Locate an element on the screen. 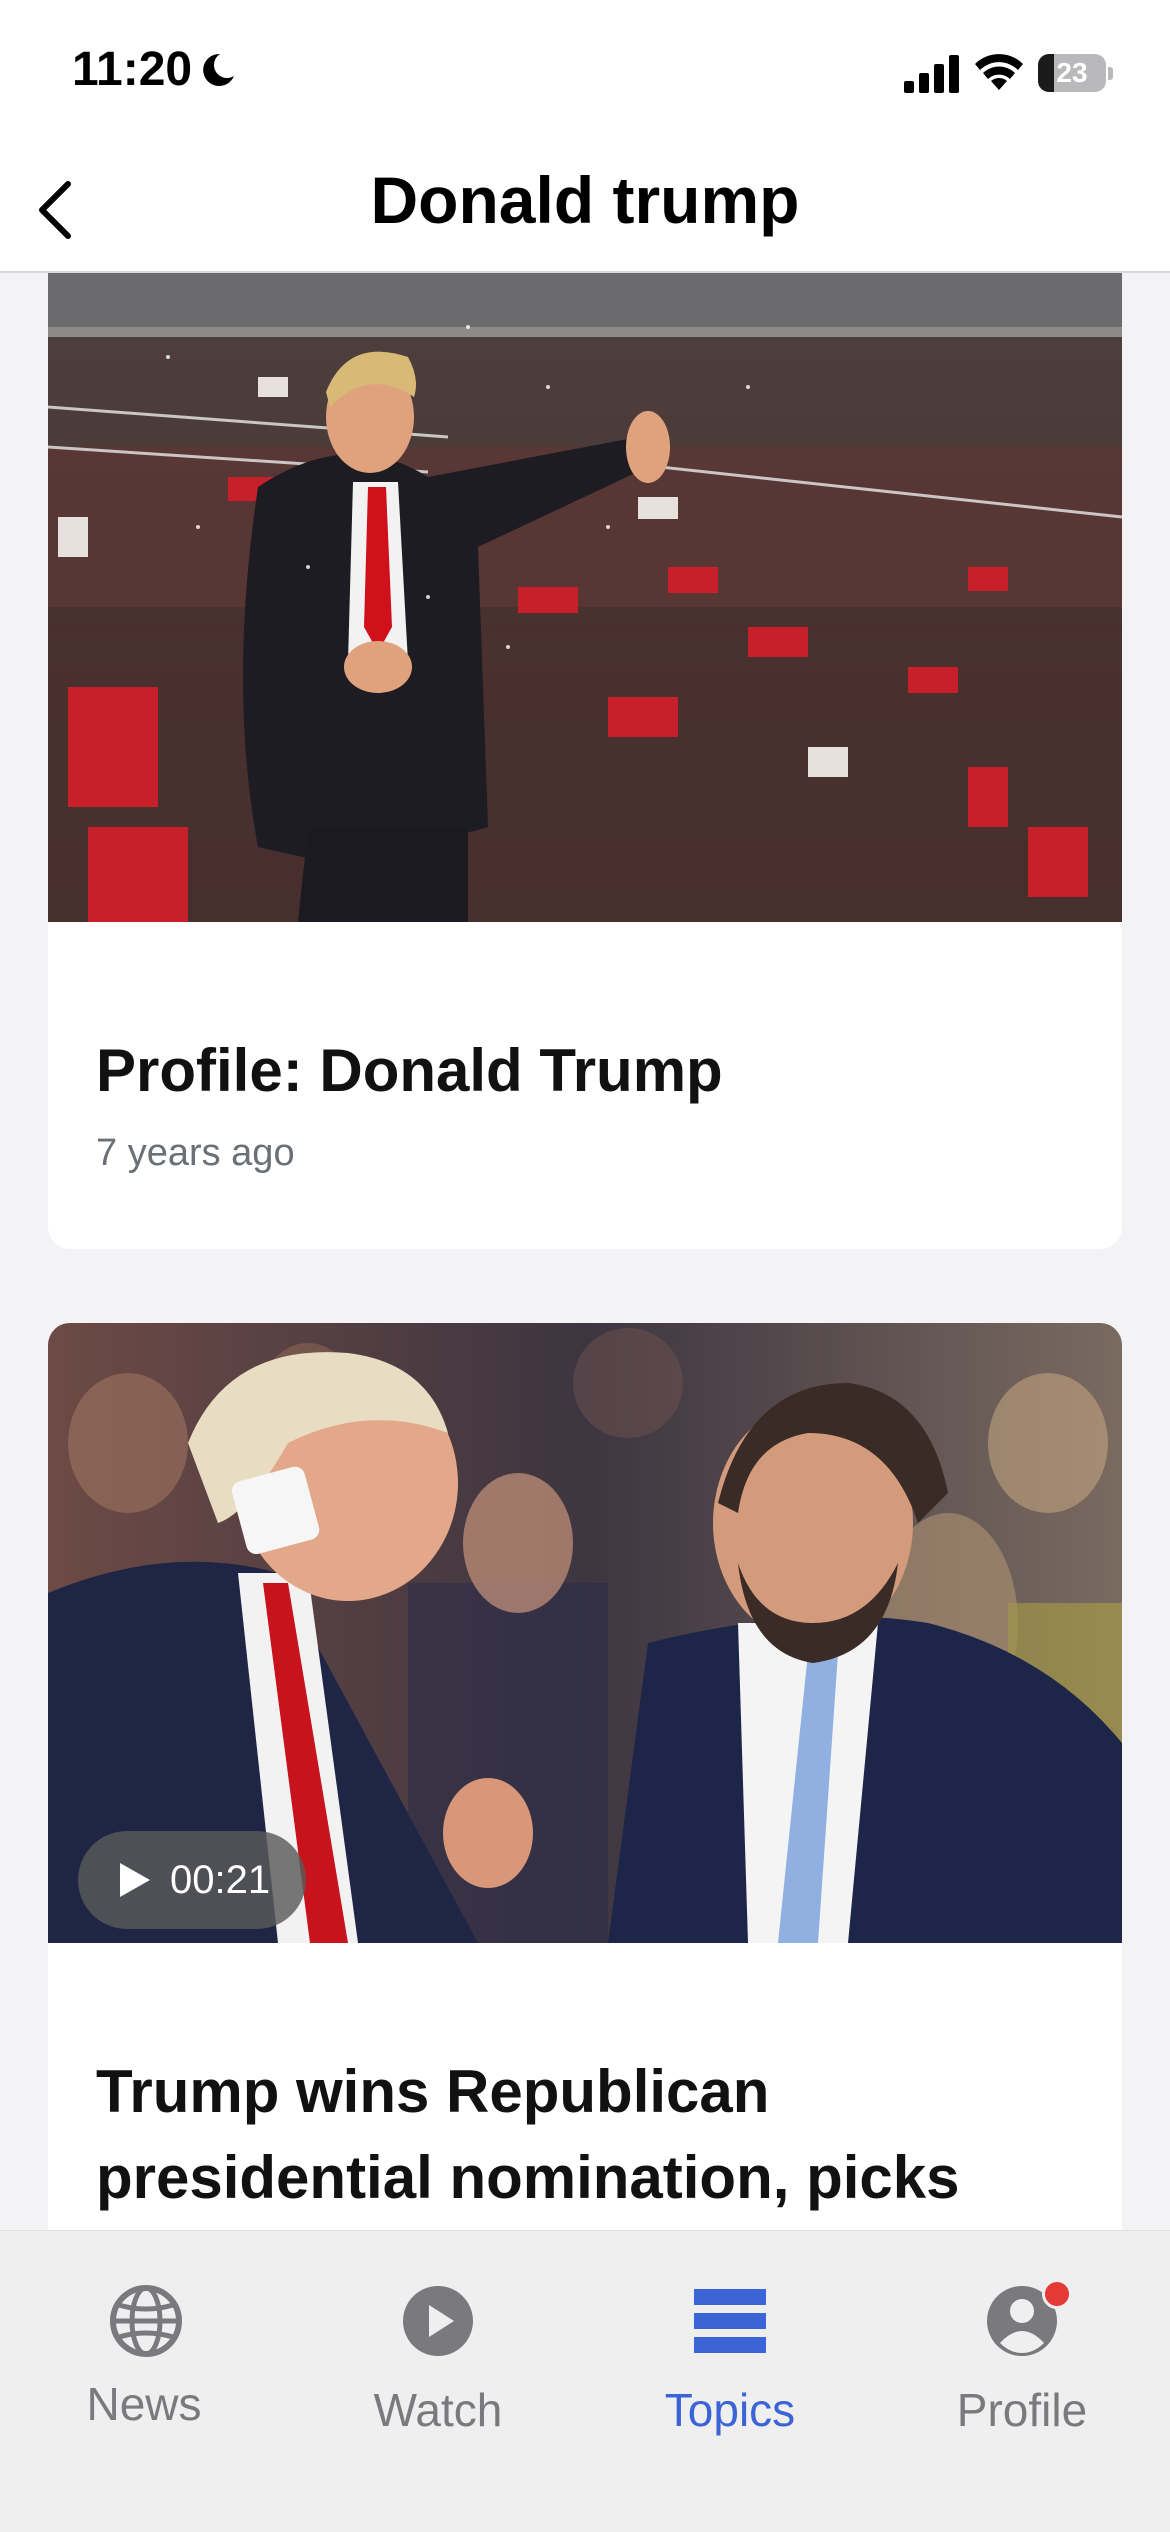  tab-topics: Topics is located at coordinates (730, 2336).